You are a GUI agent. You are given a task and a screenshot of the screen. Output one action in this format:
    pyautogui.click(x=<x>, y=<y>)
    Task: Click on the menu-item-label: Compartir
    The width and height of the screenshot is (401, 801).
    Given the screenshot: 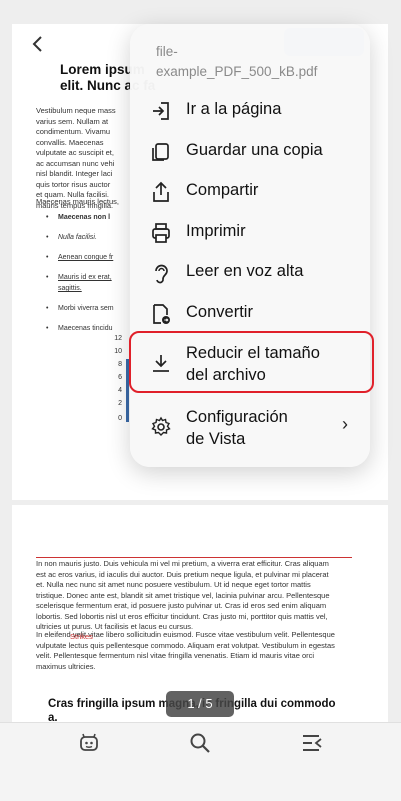 What is the action you would take?
    pyautogui.click(x=222, y=190)
    